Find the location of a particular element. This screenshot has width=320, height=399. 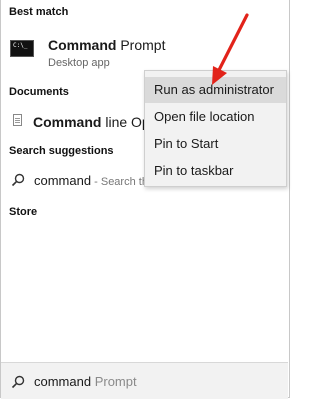

search-typed-text: command is located at coordinates (63, 381).